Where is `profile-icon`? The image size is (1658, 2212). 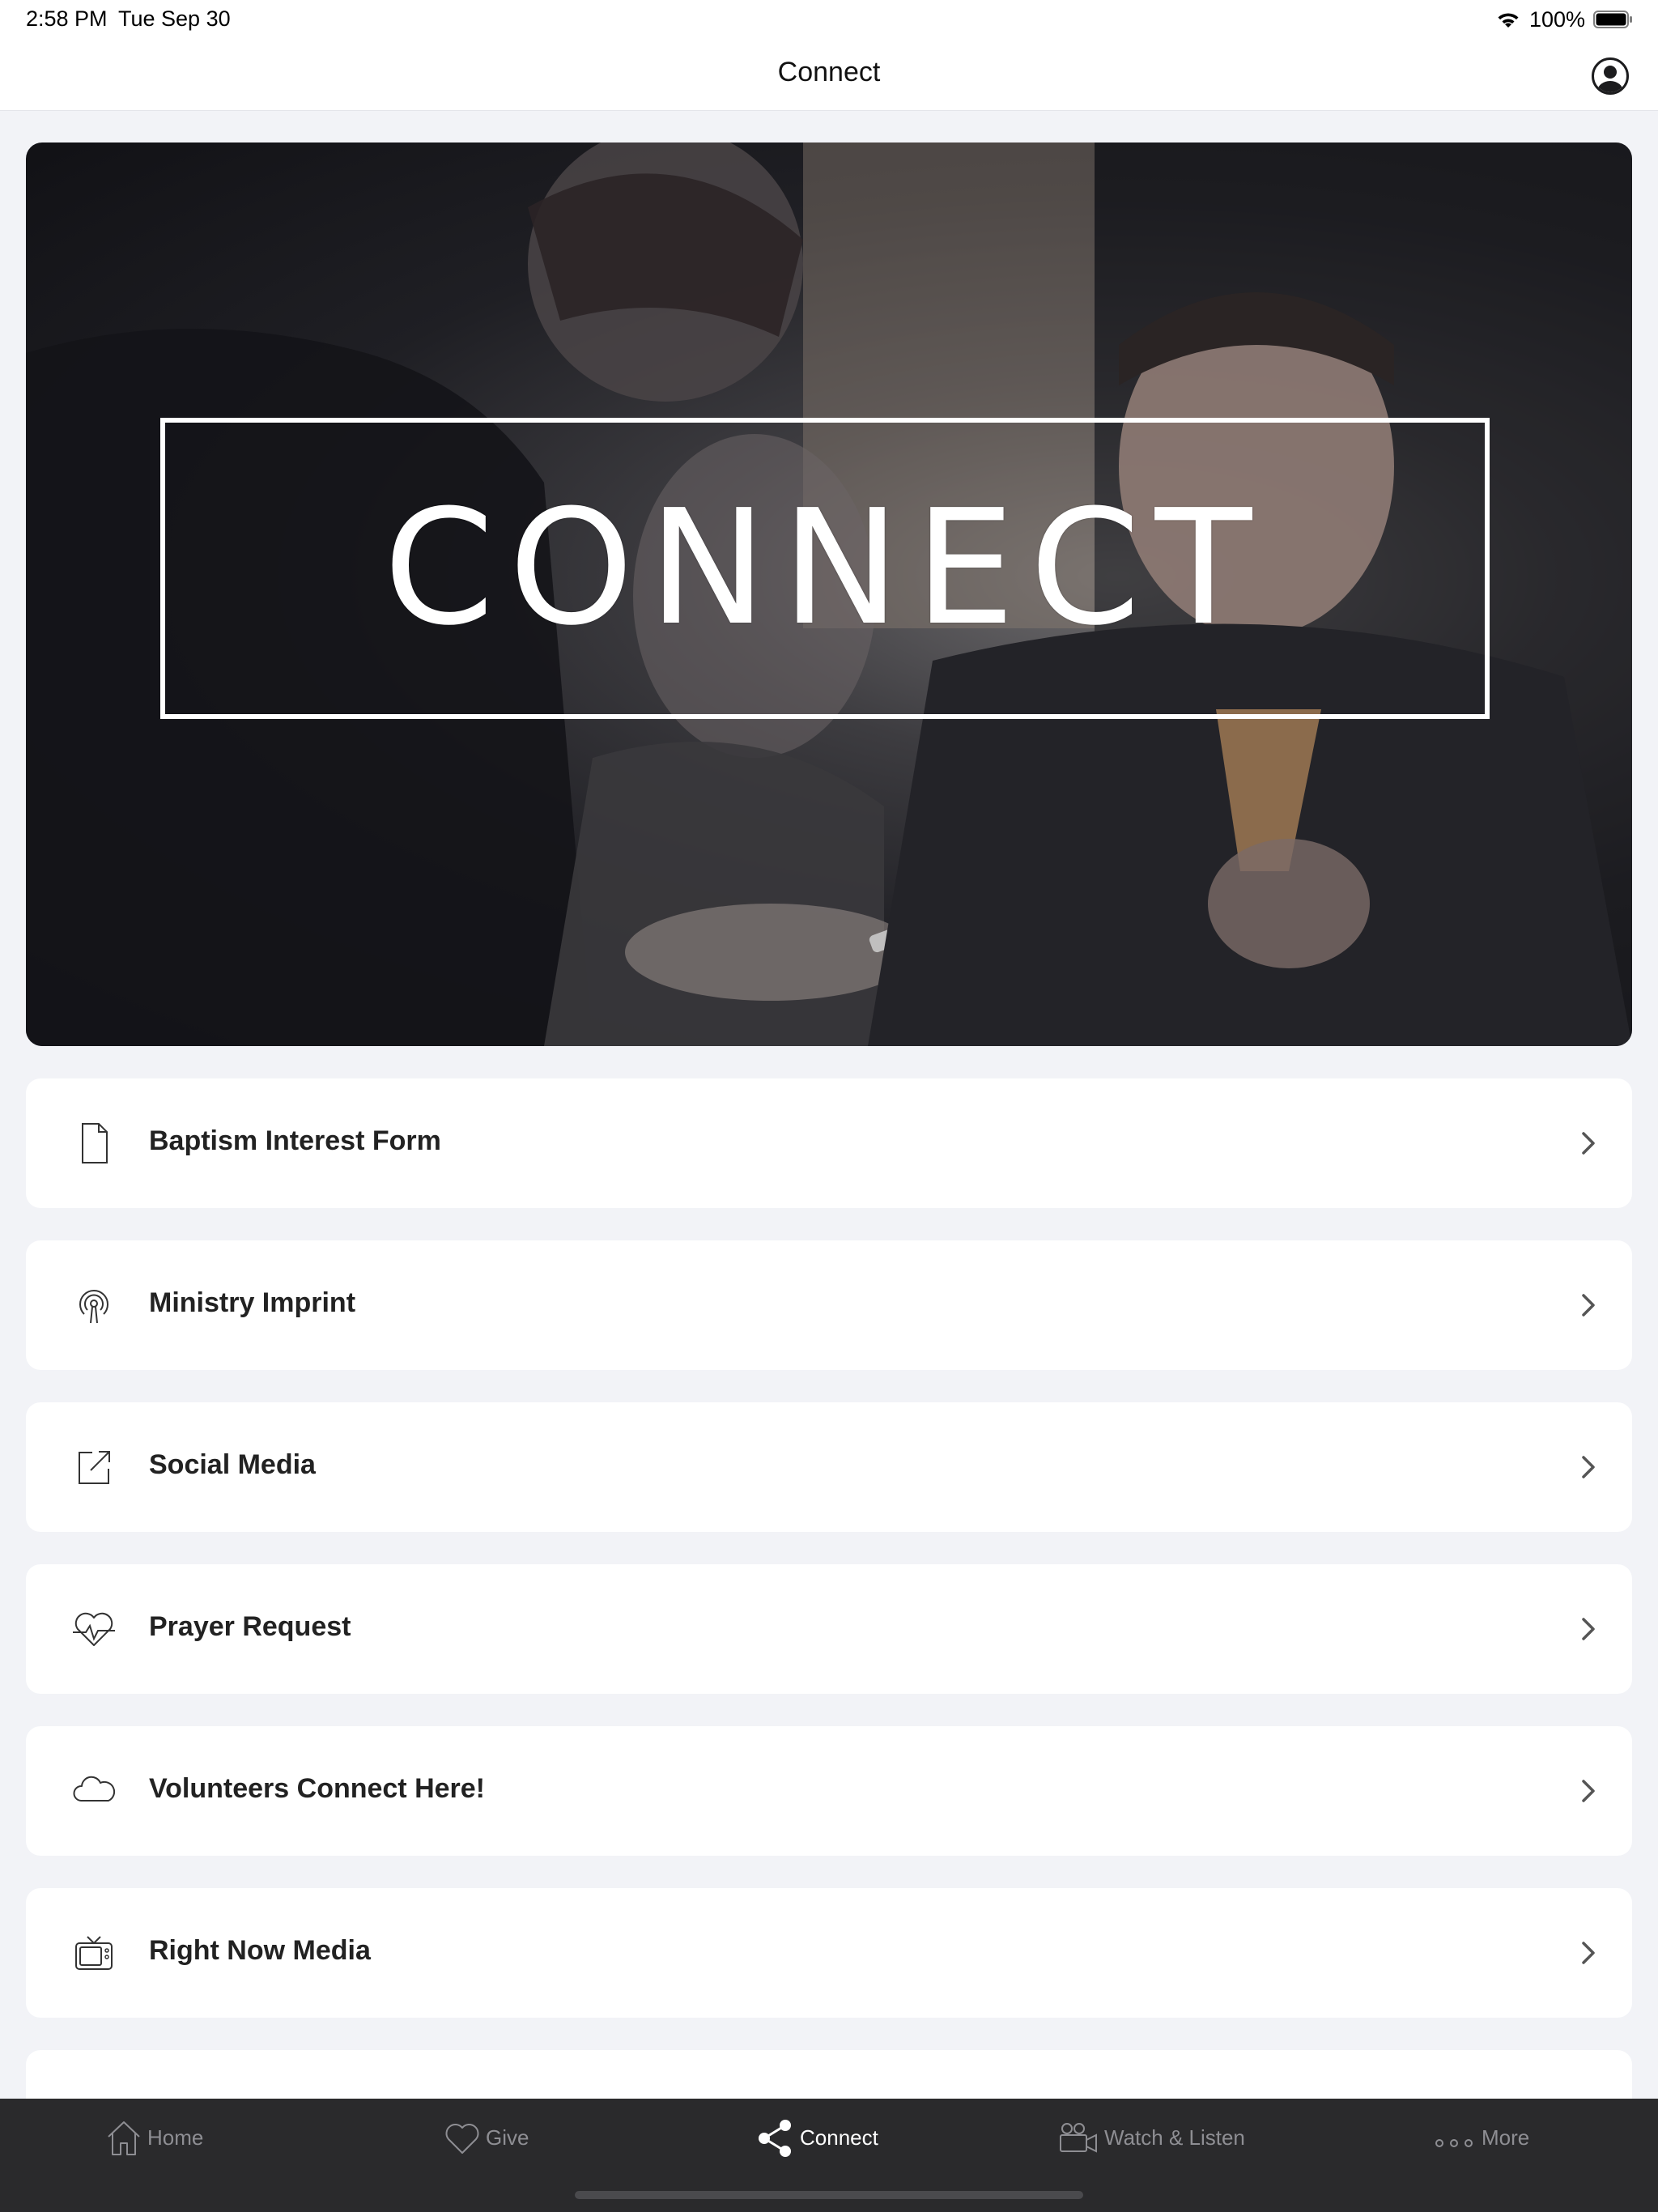
profile-icon is located at coordinates (1610, 76).